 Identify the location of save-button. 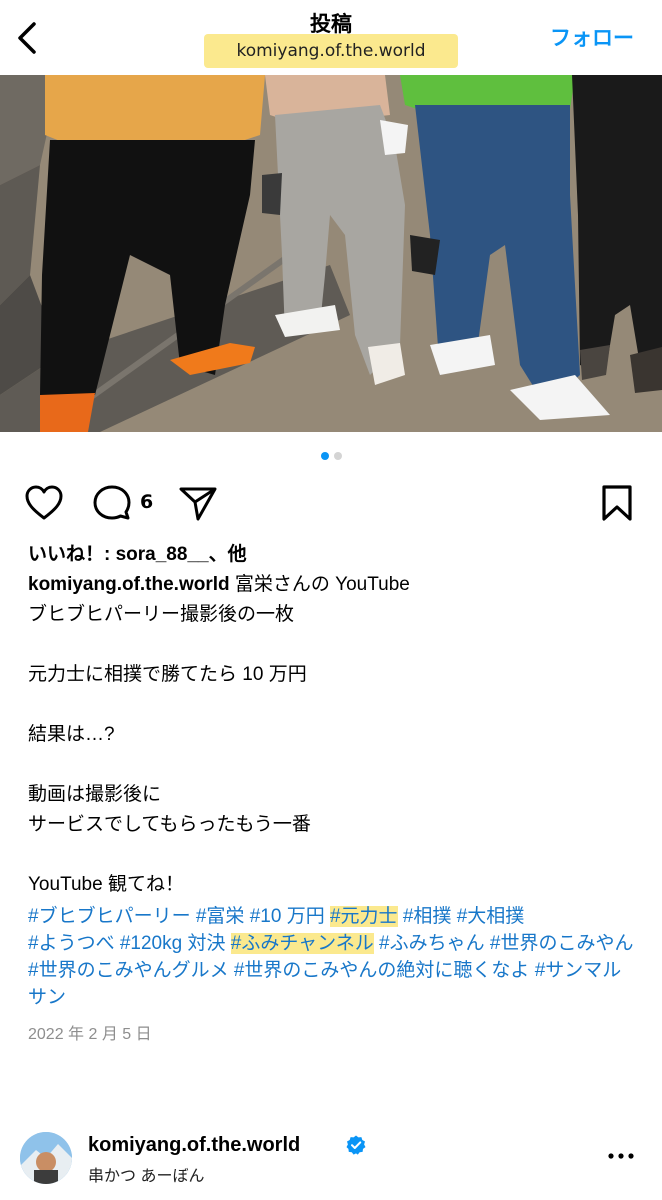
(617, 505).